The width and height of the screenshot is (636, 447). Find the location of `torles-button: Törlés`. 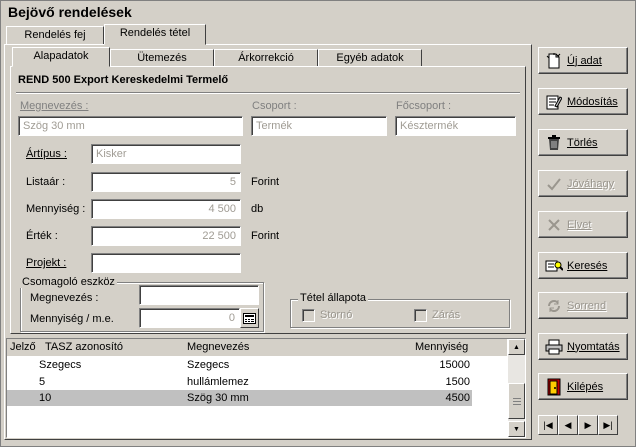

torles-button: Törlés is located at coordinates (583, 142).